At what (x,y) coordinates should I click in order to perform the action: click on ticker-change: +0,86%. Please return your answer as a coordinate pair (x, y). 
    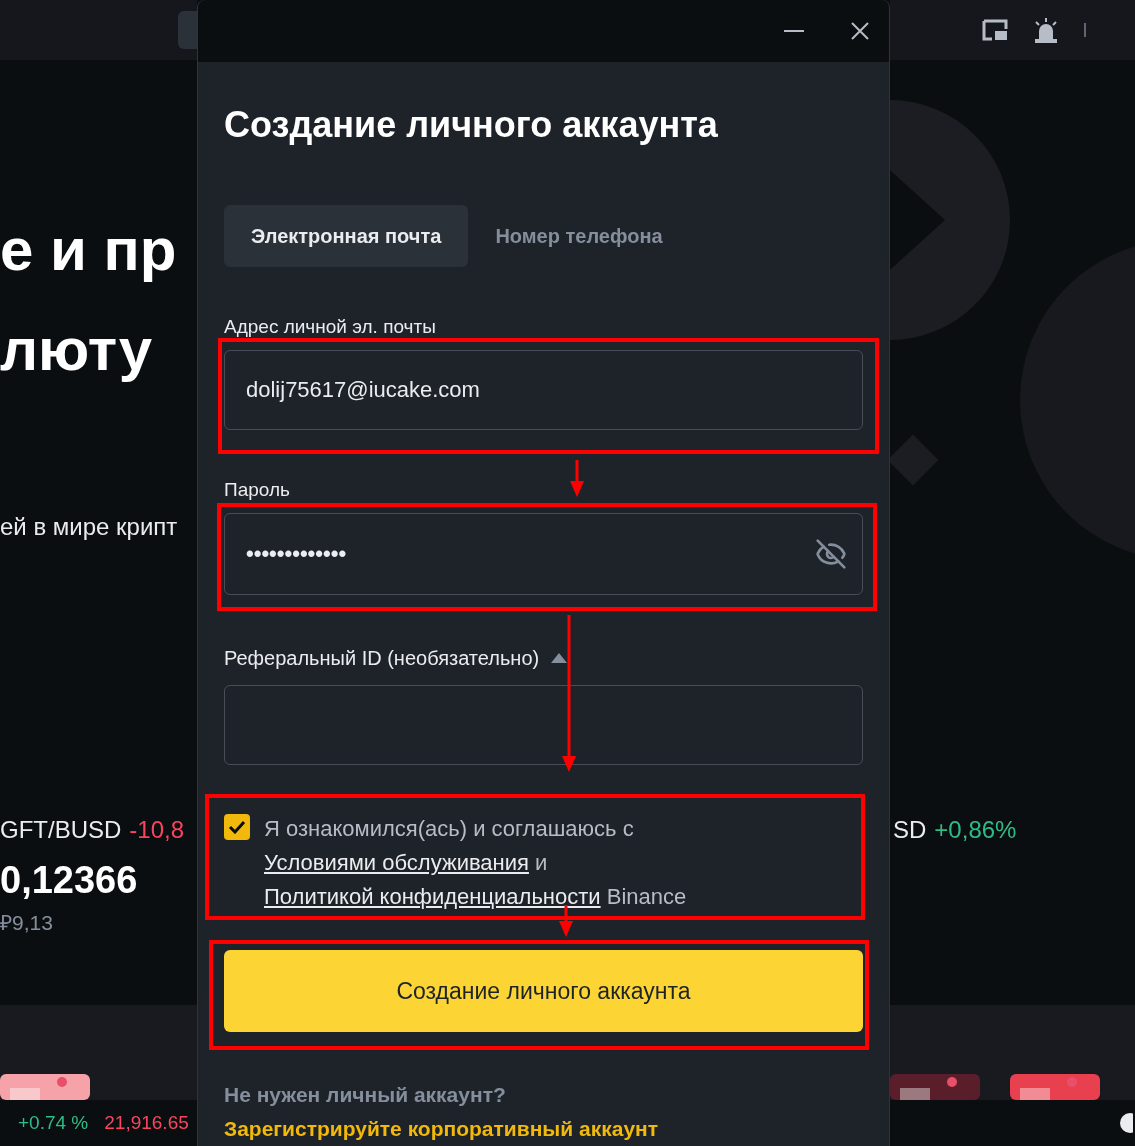
    Looking at the image, I should click on (975, 830).